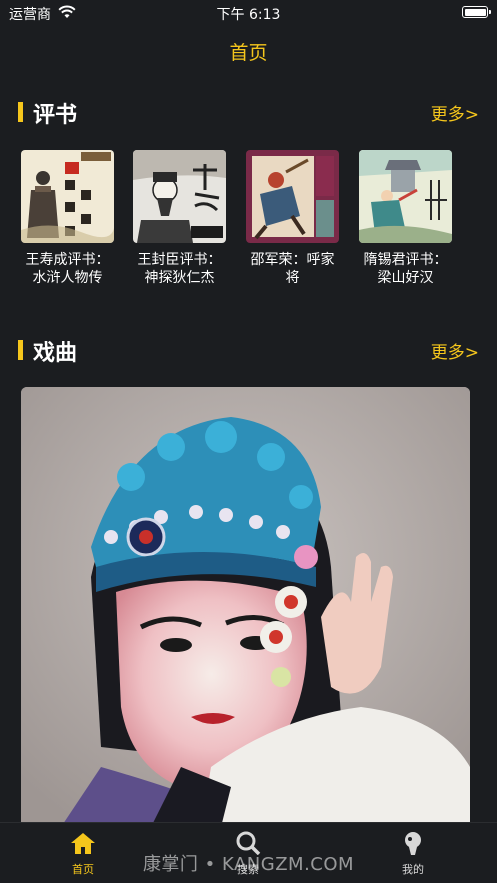 The image size is (497, 883). I want to click on pingshu-section-title: 评书, so click(55, 115).